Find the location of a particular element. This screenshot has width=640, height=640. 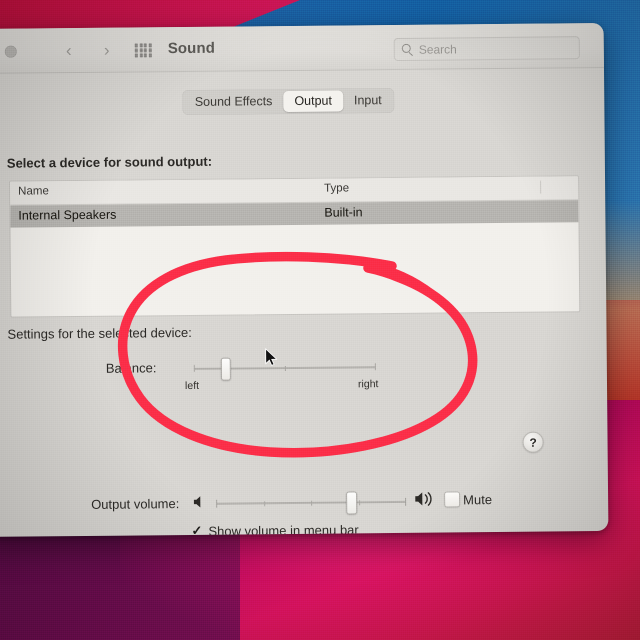

settings-section-heading: Settings for the selected device: is located at coordinates (99, 333).